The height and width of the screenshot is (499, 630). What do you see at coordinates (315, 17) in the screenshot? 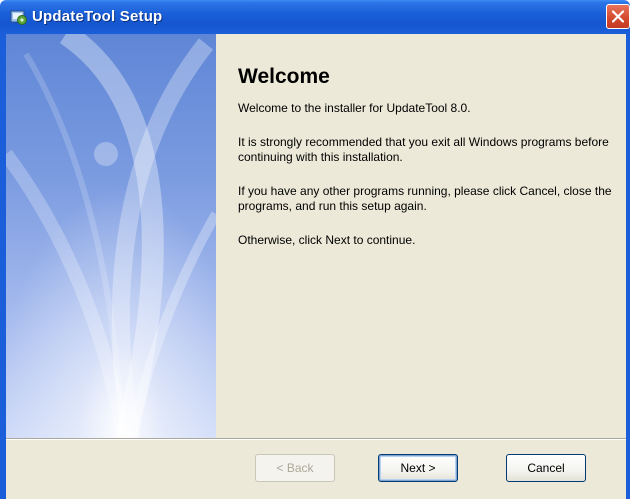
I see `title-bar: UpdateTool Setup` at bounding box center [315, 17].